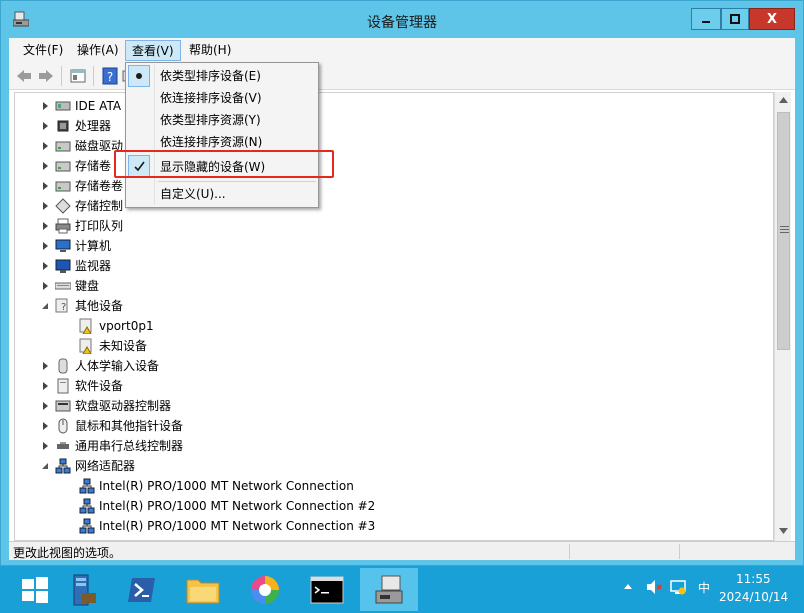  What do you see at coordinates (226, 486) in the screenshot?
I see `tree-item-label: Intel(R) PRO/1000 MT Network Connection` at bounding box center [226, 486].